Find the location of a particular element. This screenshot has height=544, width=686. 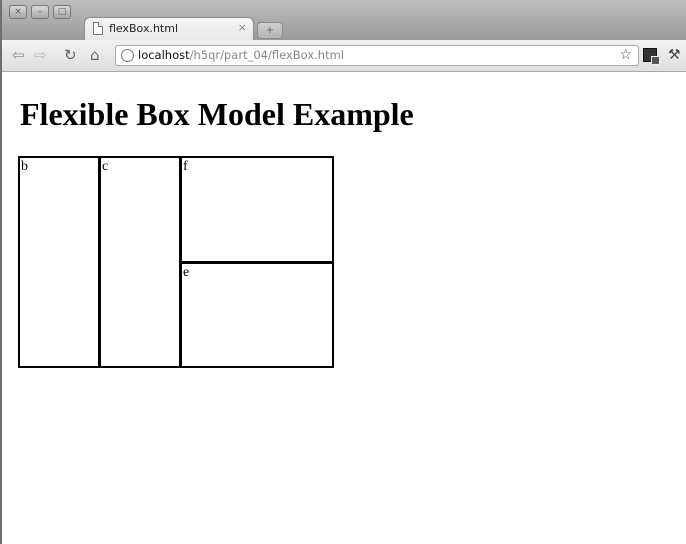

forward-icon: ⇨ is located at coordinates (40, 55).